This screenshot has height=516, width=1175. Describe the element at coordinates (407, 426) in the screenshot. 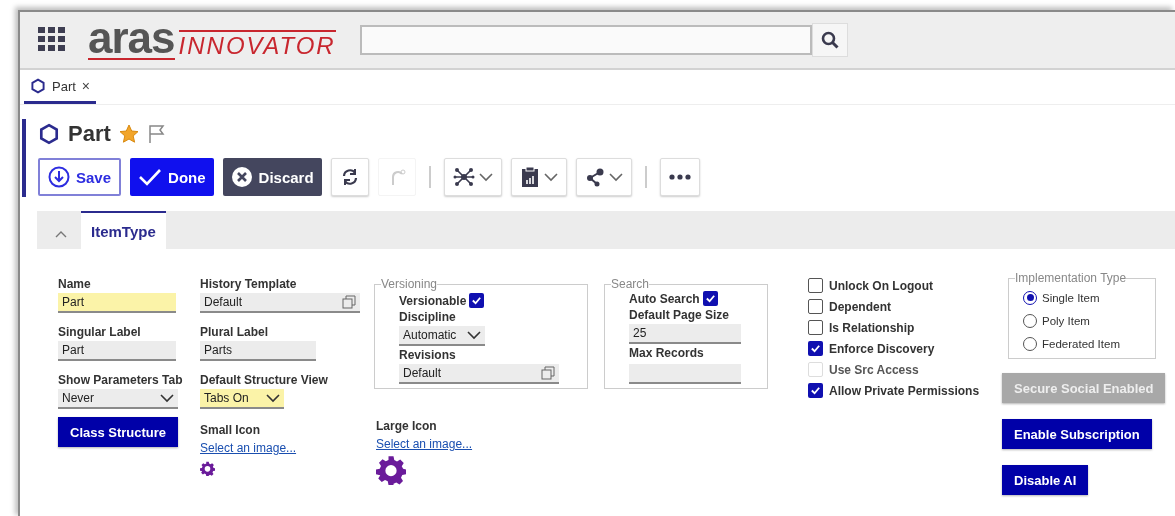

I see `field-label: Large Icon` at that location.